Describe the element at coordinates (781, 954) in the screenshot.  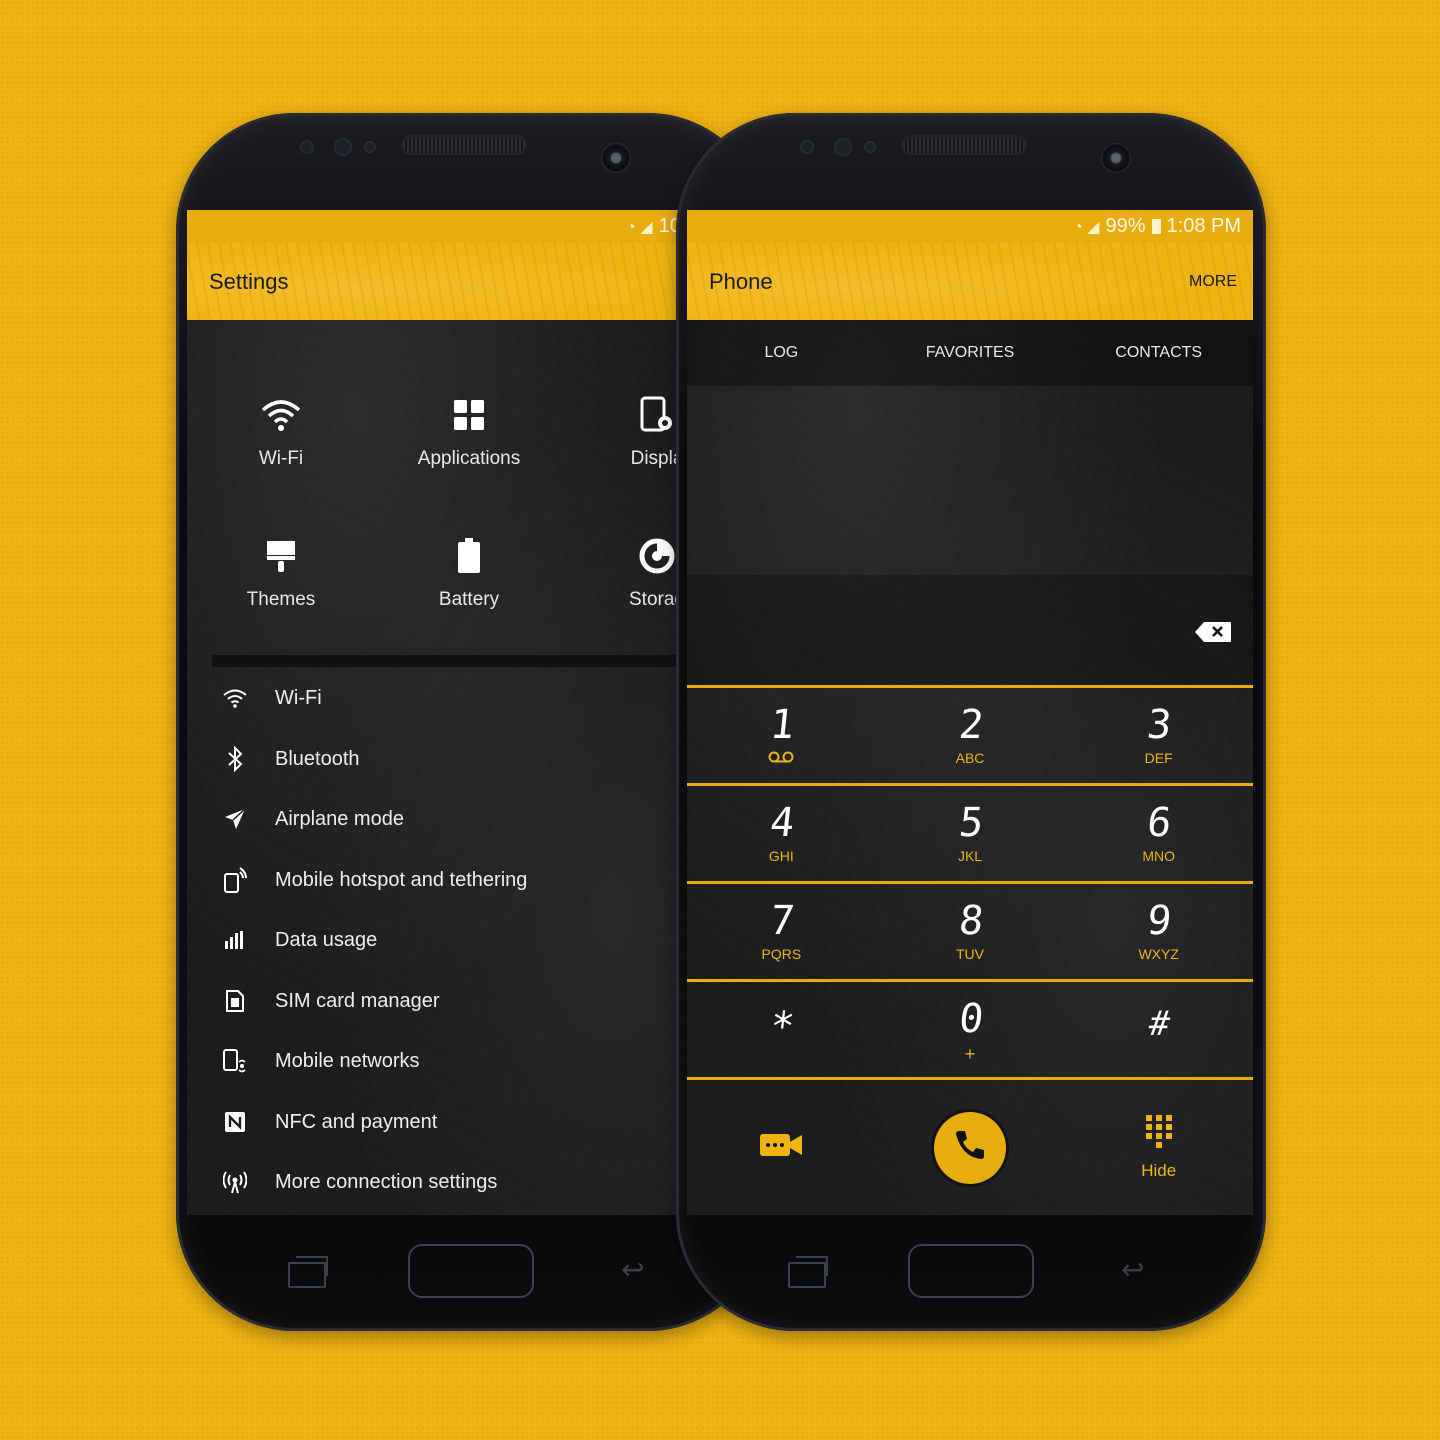
I see `key-letters: PQRS` at that location.